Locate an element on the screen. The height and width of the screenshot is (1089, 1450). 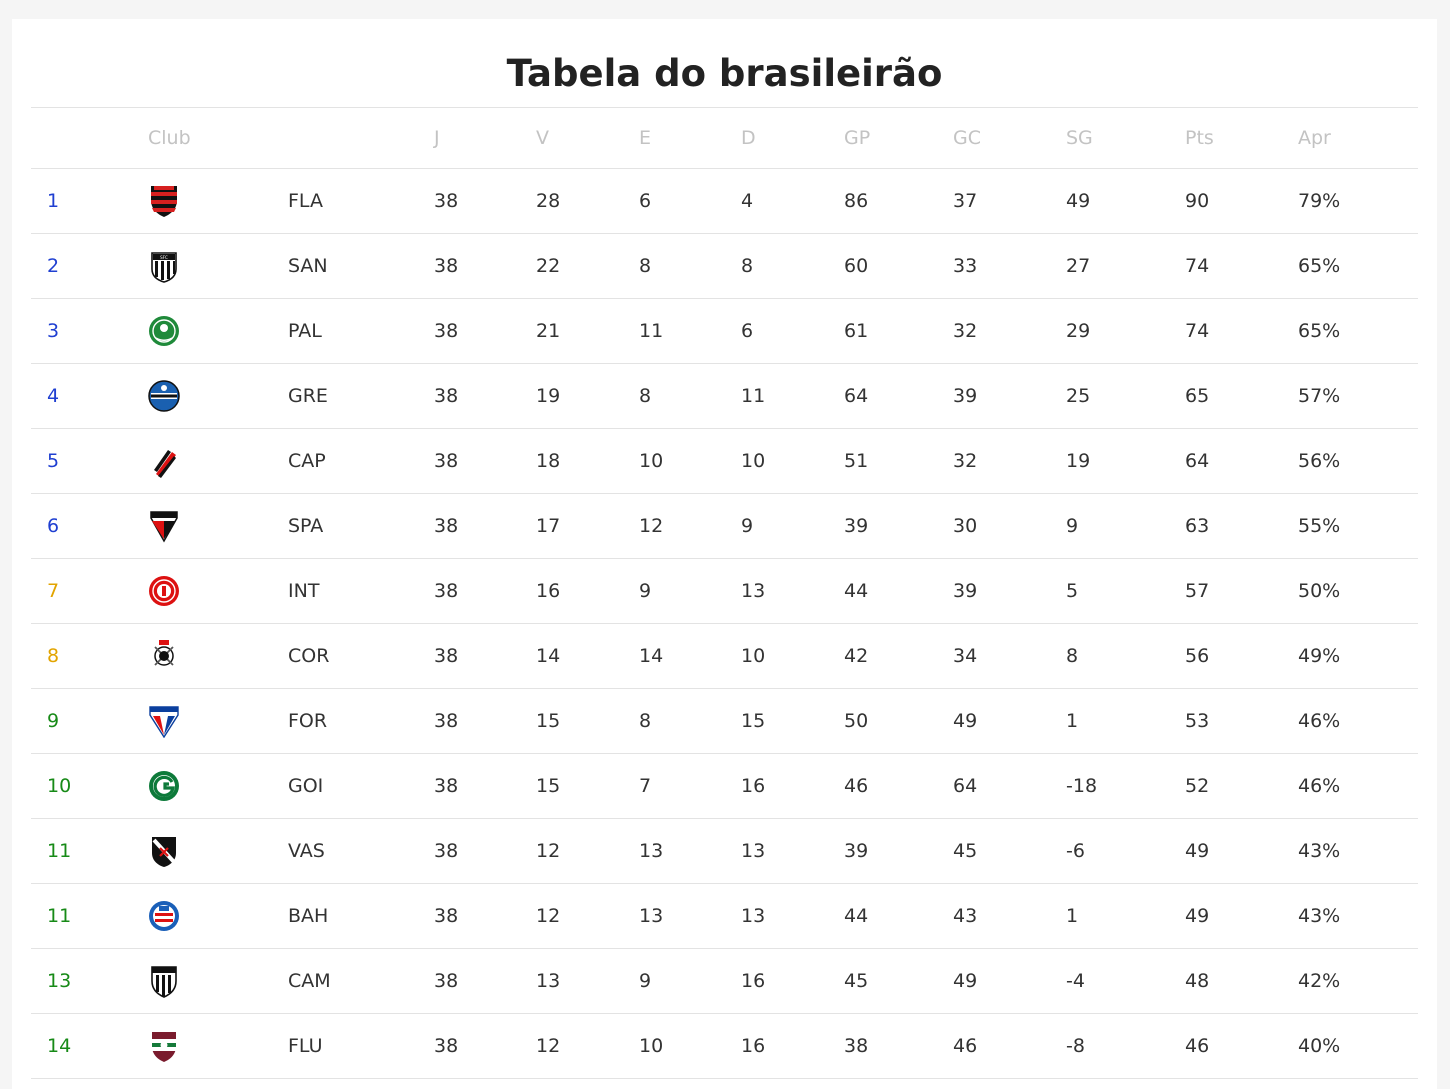
cell-pts: 74 is located at coordinates (1197, 266).